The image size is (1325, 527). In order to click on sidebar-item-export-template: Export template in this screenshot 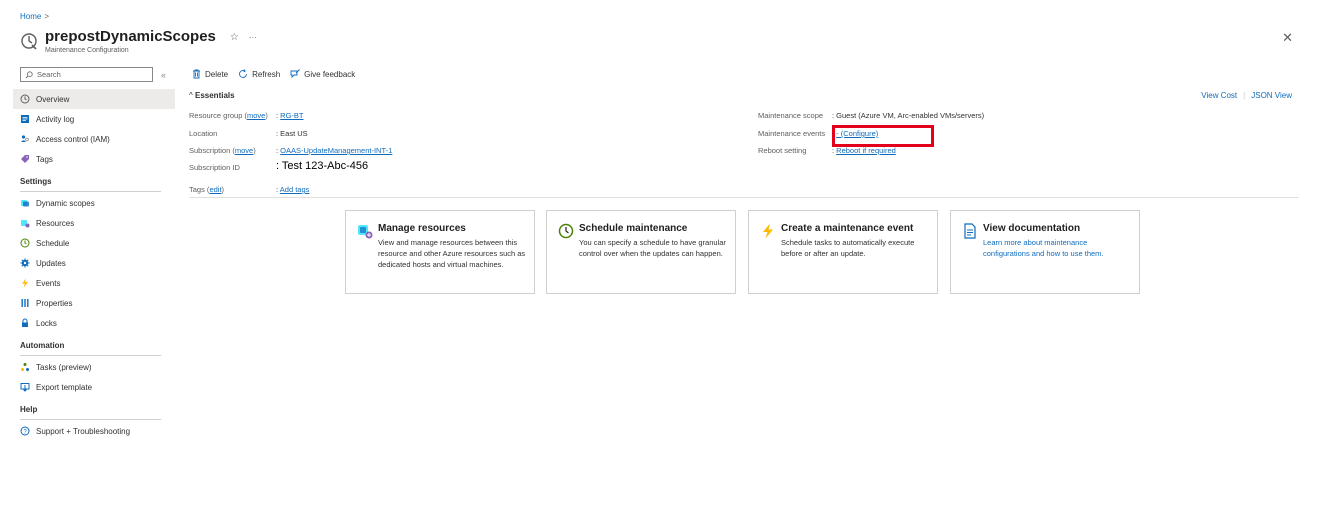, I will do `click(94, 387)`.